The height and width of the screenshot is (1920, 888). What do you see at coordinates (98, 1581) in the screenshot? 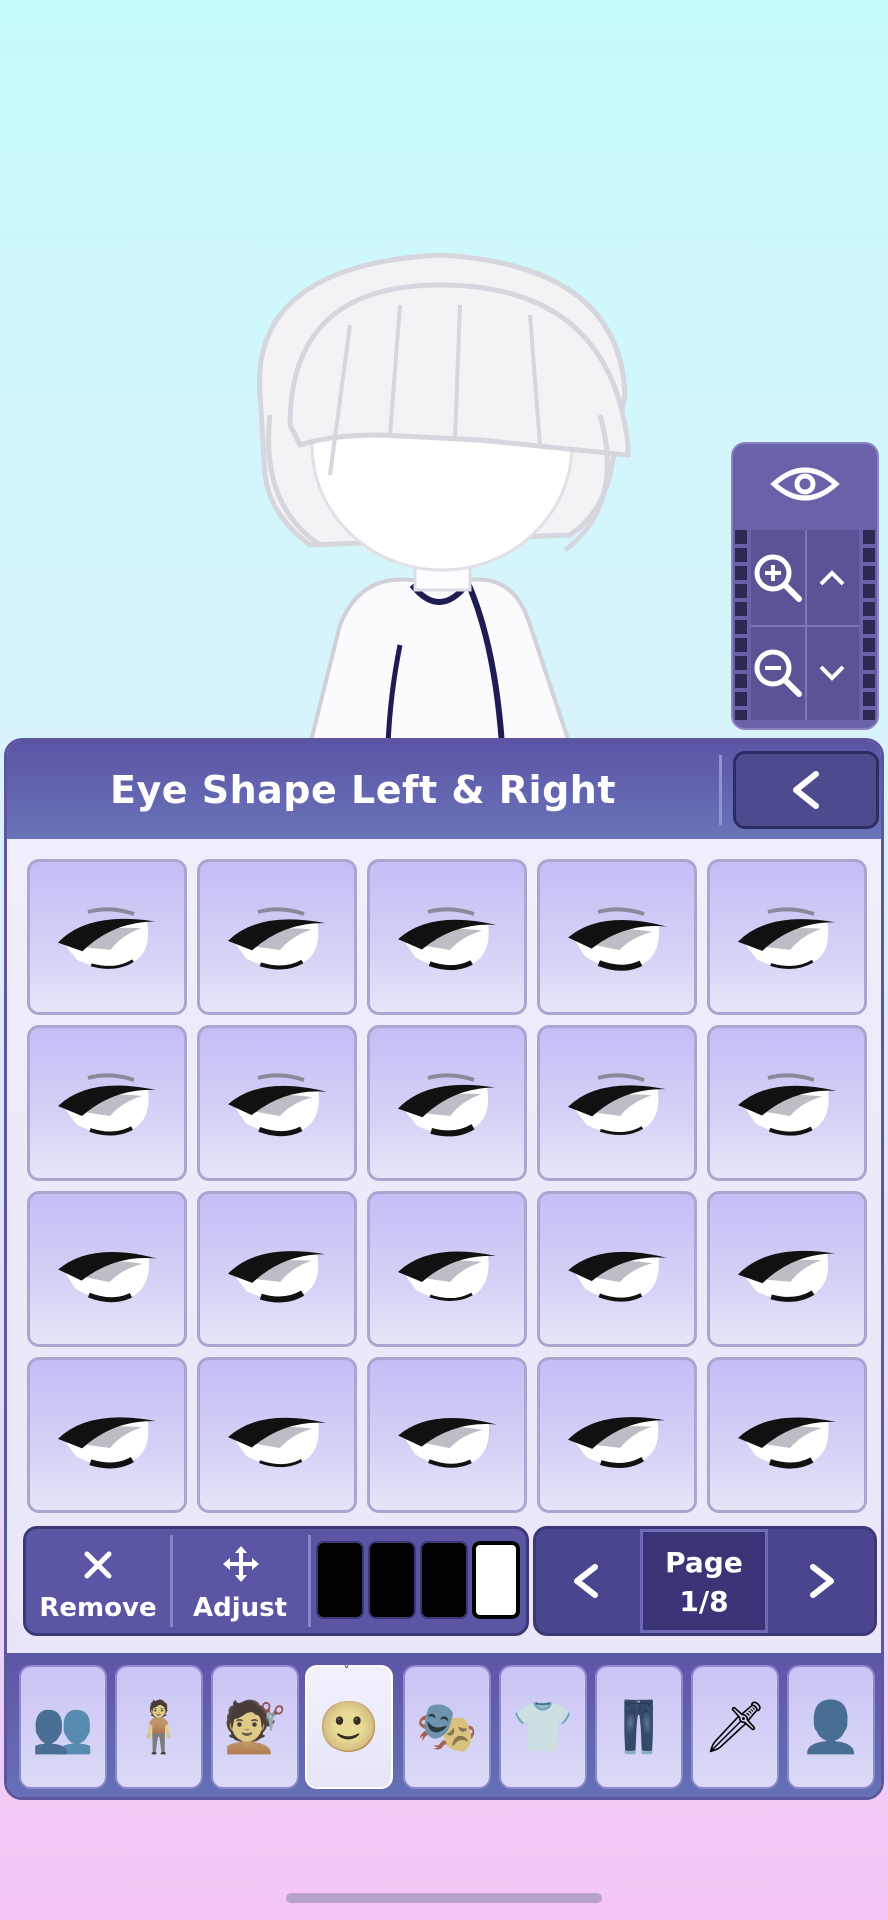
I see `remove-button: Remove` at bounding box center [98, 1581].